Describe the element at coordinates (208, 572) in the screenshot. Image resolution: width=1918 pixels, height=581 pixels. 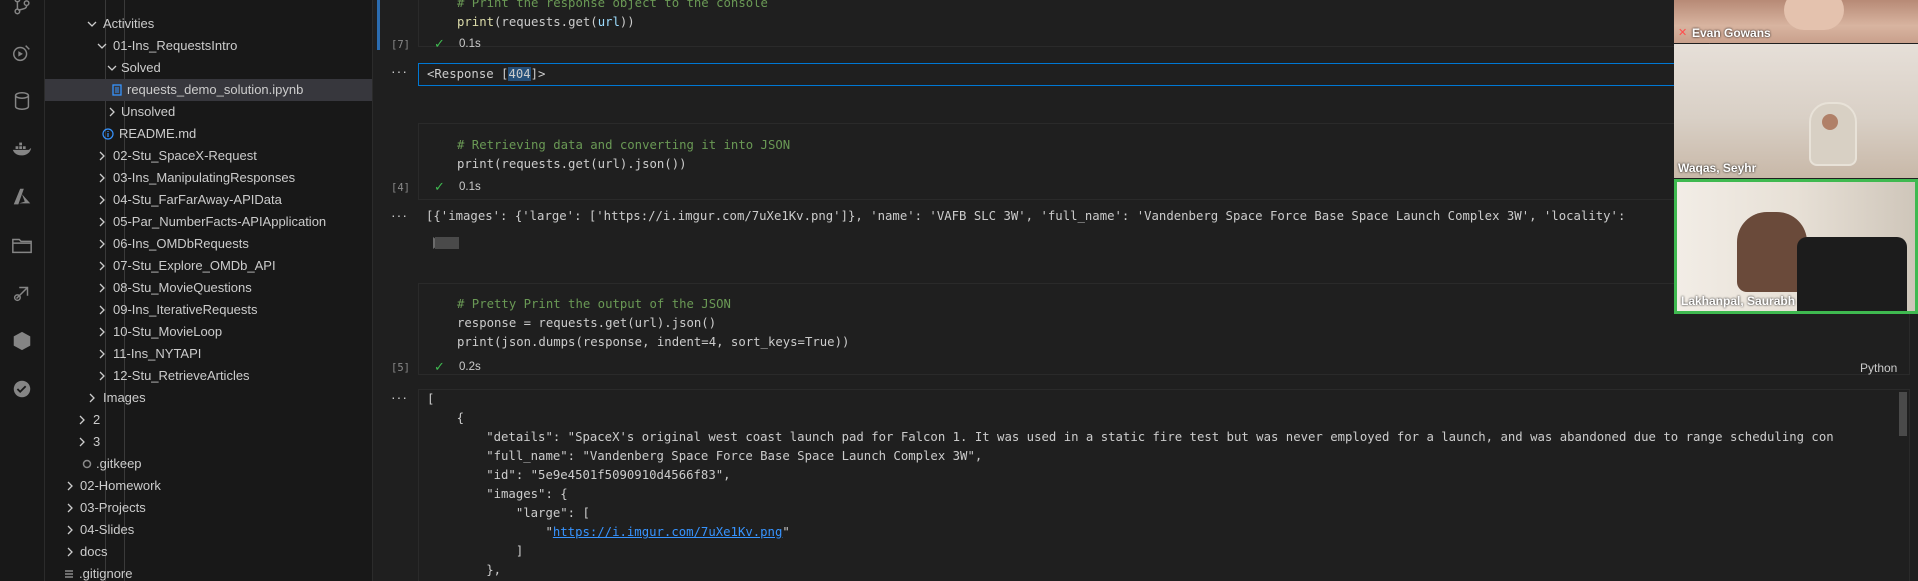
I see `tree-item-gitignore: .gitignore` at that location.